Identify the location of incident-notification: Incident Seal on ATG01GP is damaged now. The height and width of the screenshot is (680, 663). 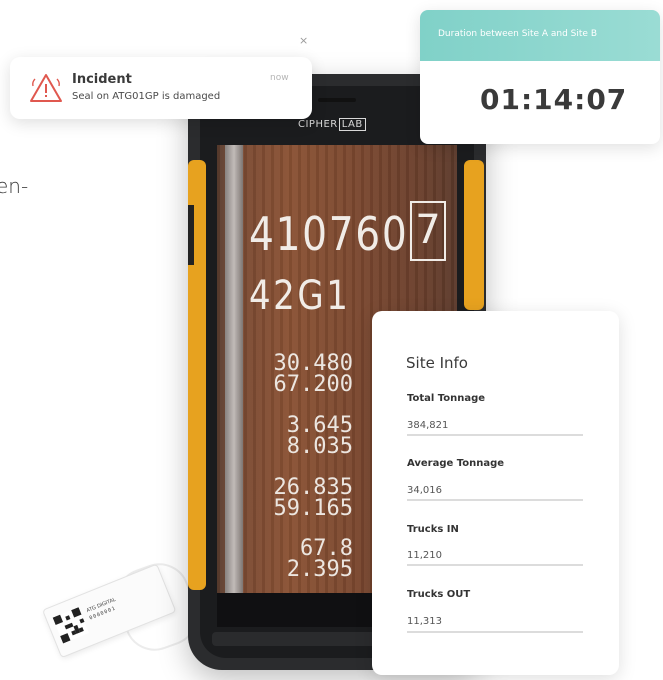
(161, 88).